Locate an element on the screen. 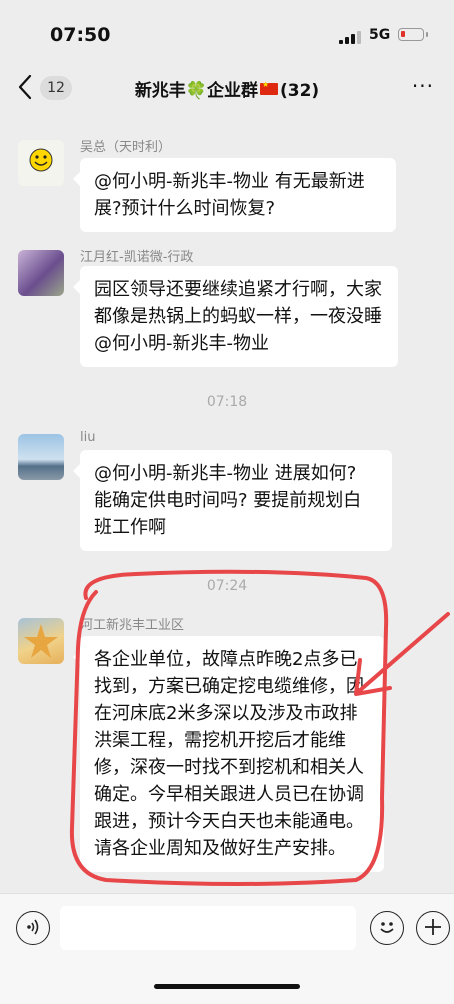 Image resolution: width=454 pixels, height=1004 pixels. voice-icon is located at coordinates (33, 927).